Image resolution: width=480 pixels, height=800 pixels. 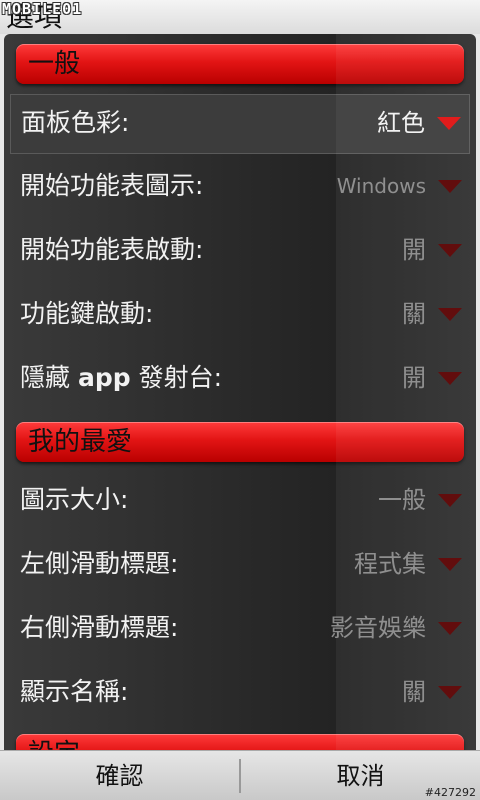 I want to click on section-title: 我的最愛, so click(x=80, y=442).